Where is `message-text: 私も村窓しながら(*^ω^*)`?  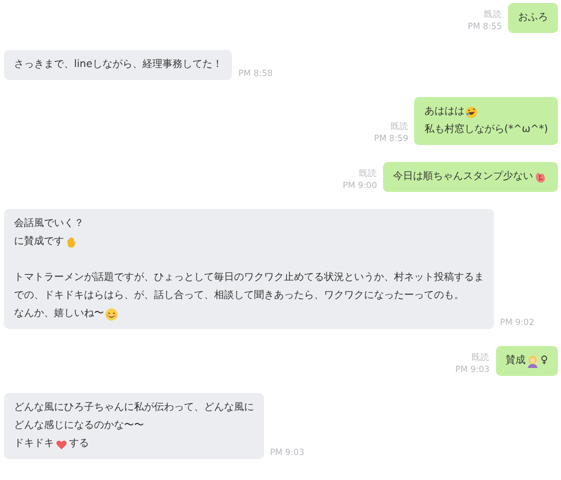
message-text: 私も村窓しながら(*^ω^*) is located at coordinates (486, 129).